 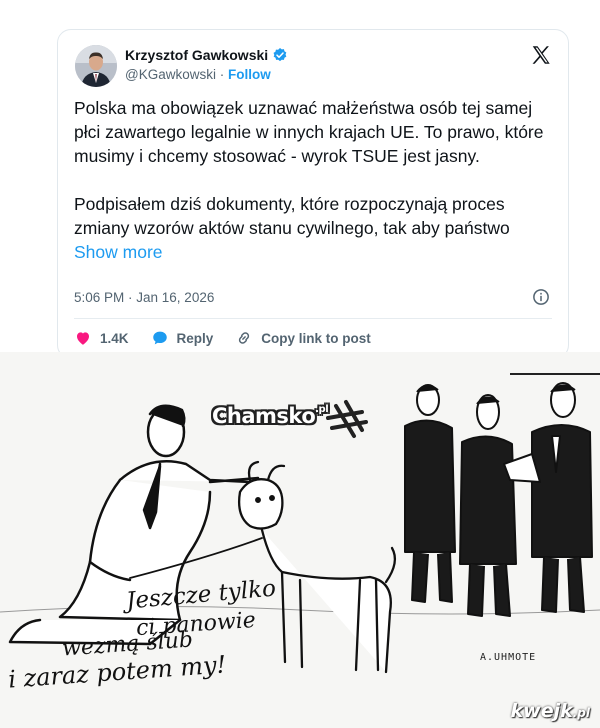 I want to click on copy-link-button: Copy link to post, so click(x=303, y=338).